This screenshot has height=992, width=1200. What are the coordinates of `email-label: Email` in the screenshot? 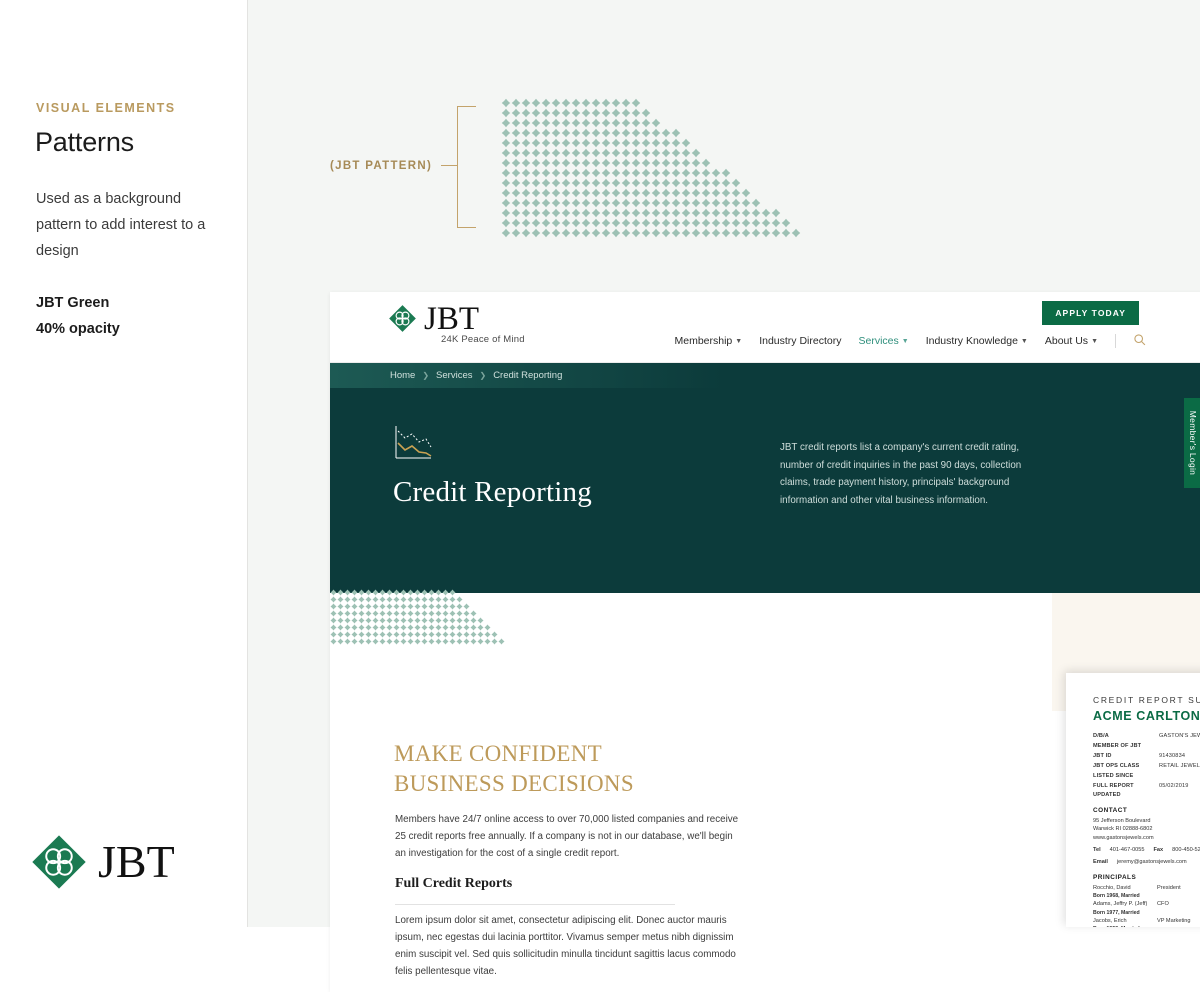 It's located at (1100, 862).